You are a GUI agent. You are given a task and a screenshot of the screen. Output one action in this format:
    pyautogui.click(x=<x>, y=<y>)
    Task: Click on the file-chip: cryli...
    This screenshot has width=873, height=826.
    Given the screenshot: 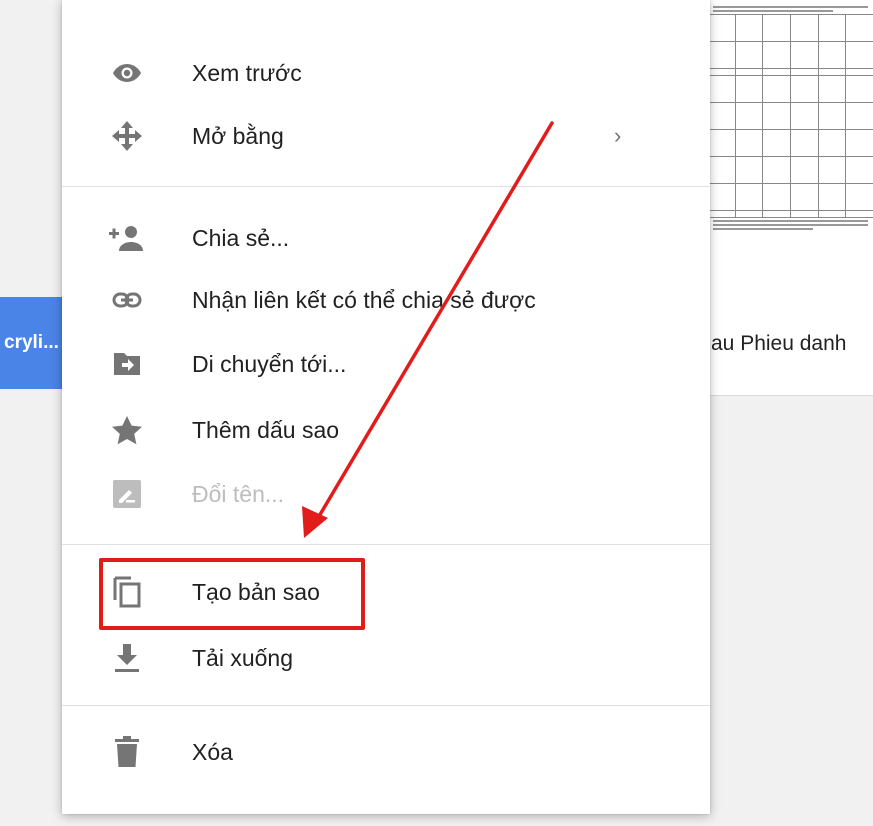 What is the action you would take?
    pyautogui.click(x=32, y=343)
    